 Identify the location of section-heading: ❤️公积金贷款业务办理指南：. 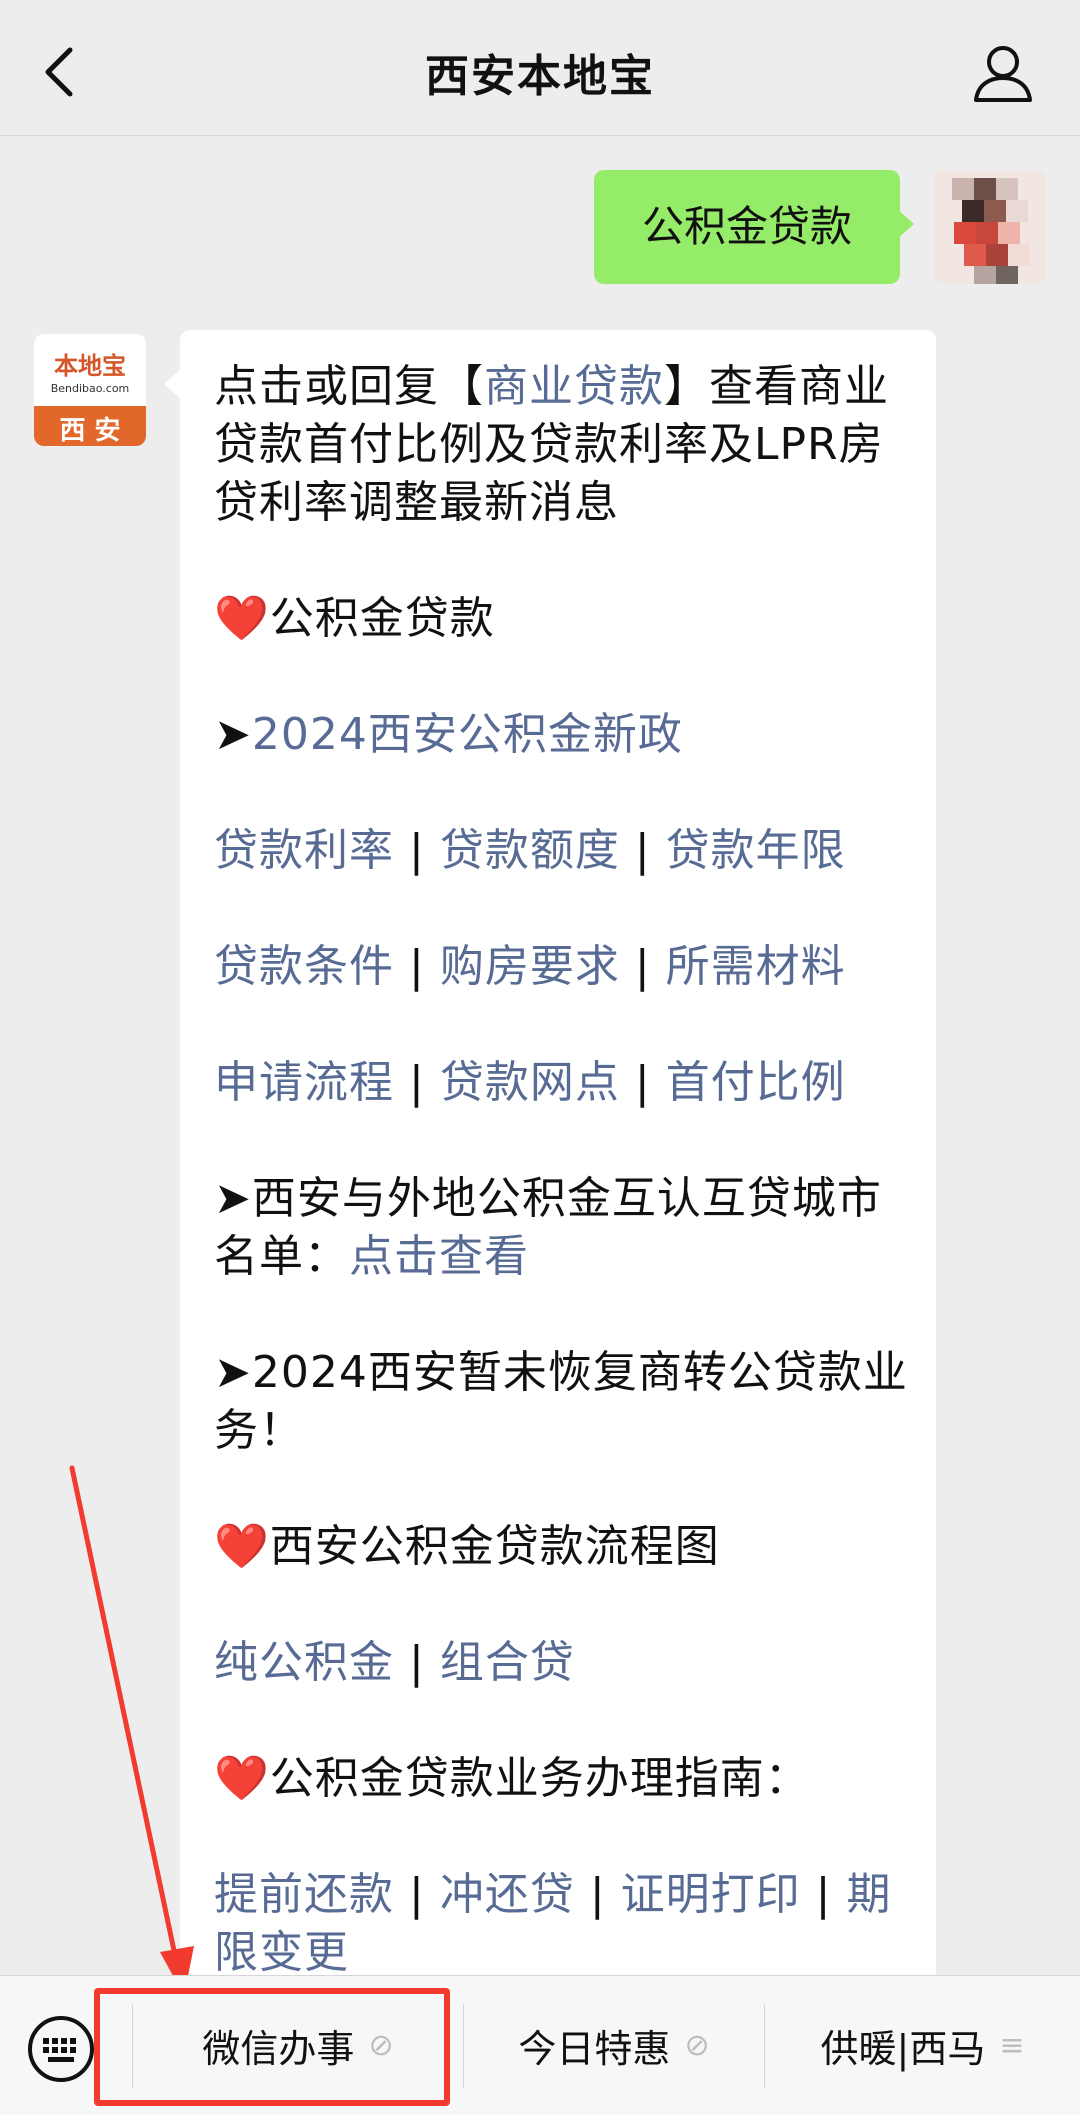
(564, 1779).